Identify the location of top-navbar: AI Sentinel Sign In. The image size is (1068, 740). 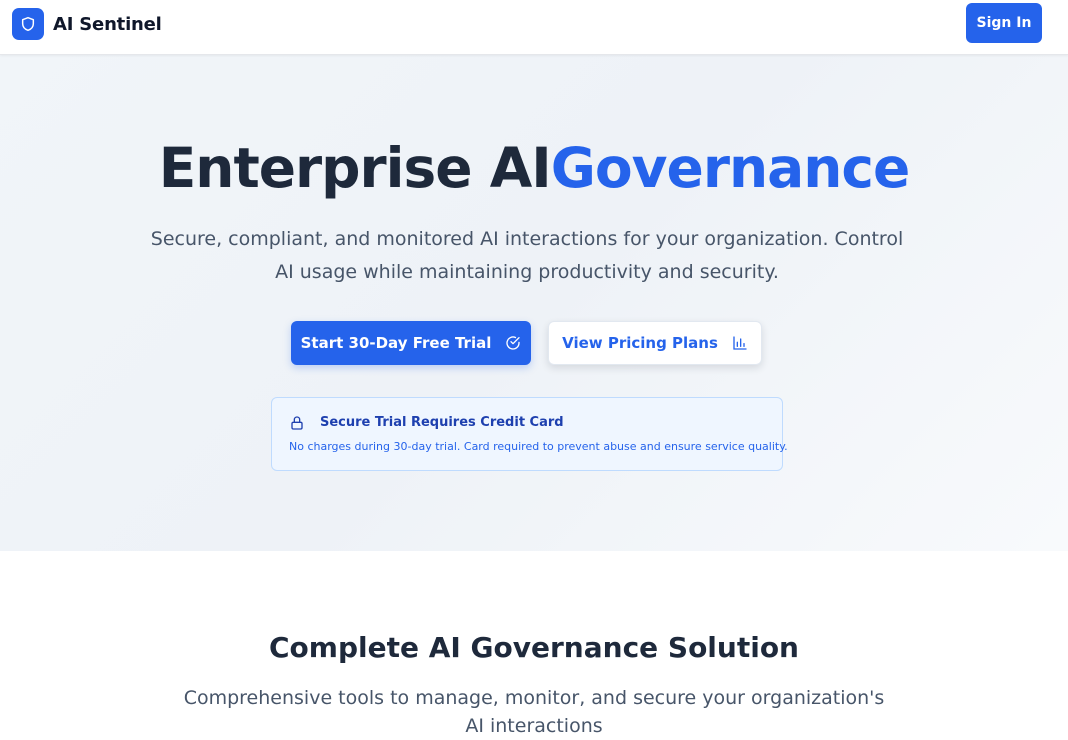
(534, 27).